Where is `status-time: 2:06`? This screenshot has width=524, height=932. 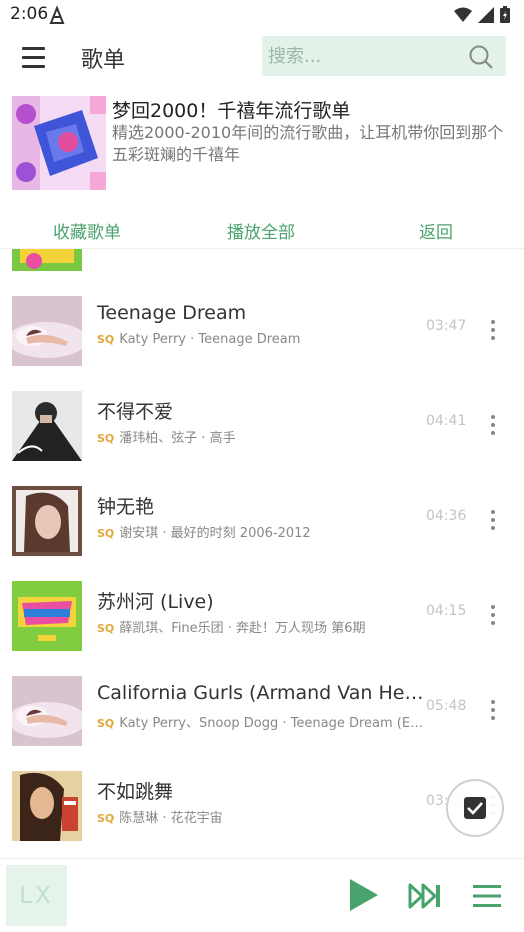 status-time: 2:06 is located at coordinates (29, 14).